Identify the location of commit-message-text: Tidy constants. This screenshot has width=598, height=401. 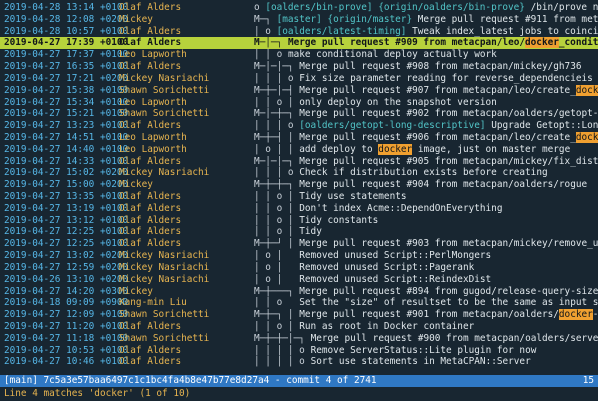
(339, 220).